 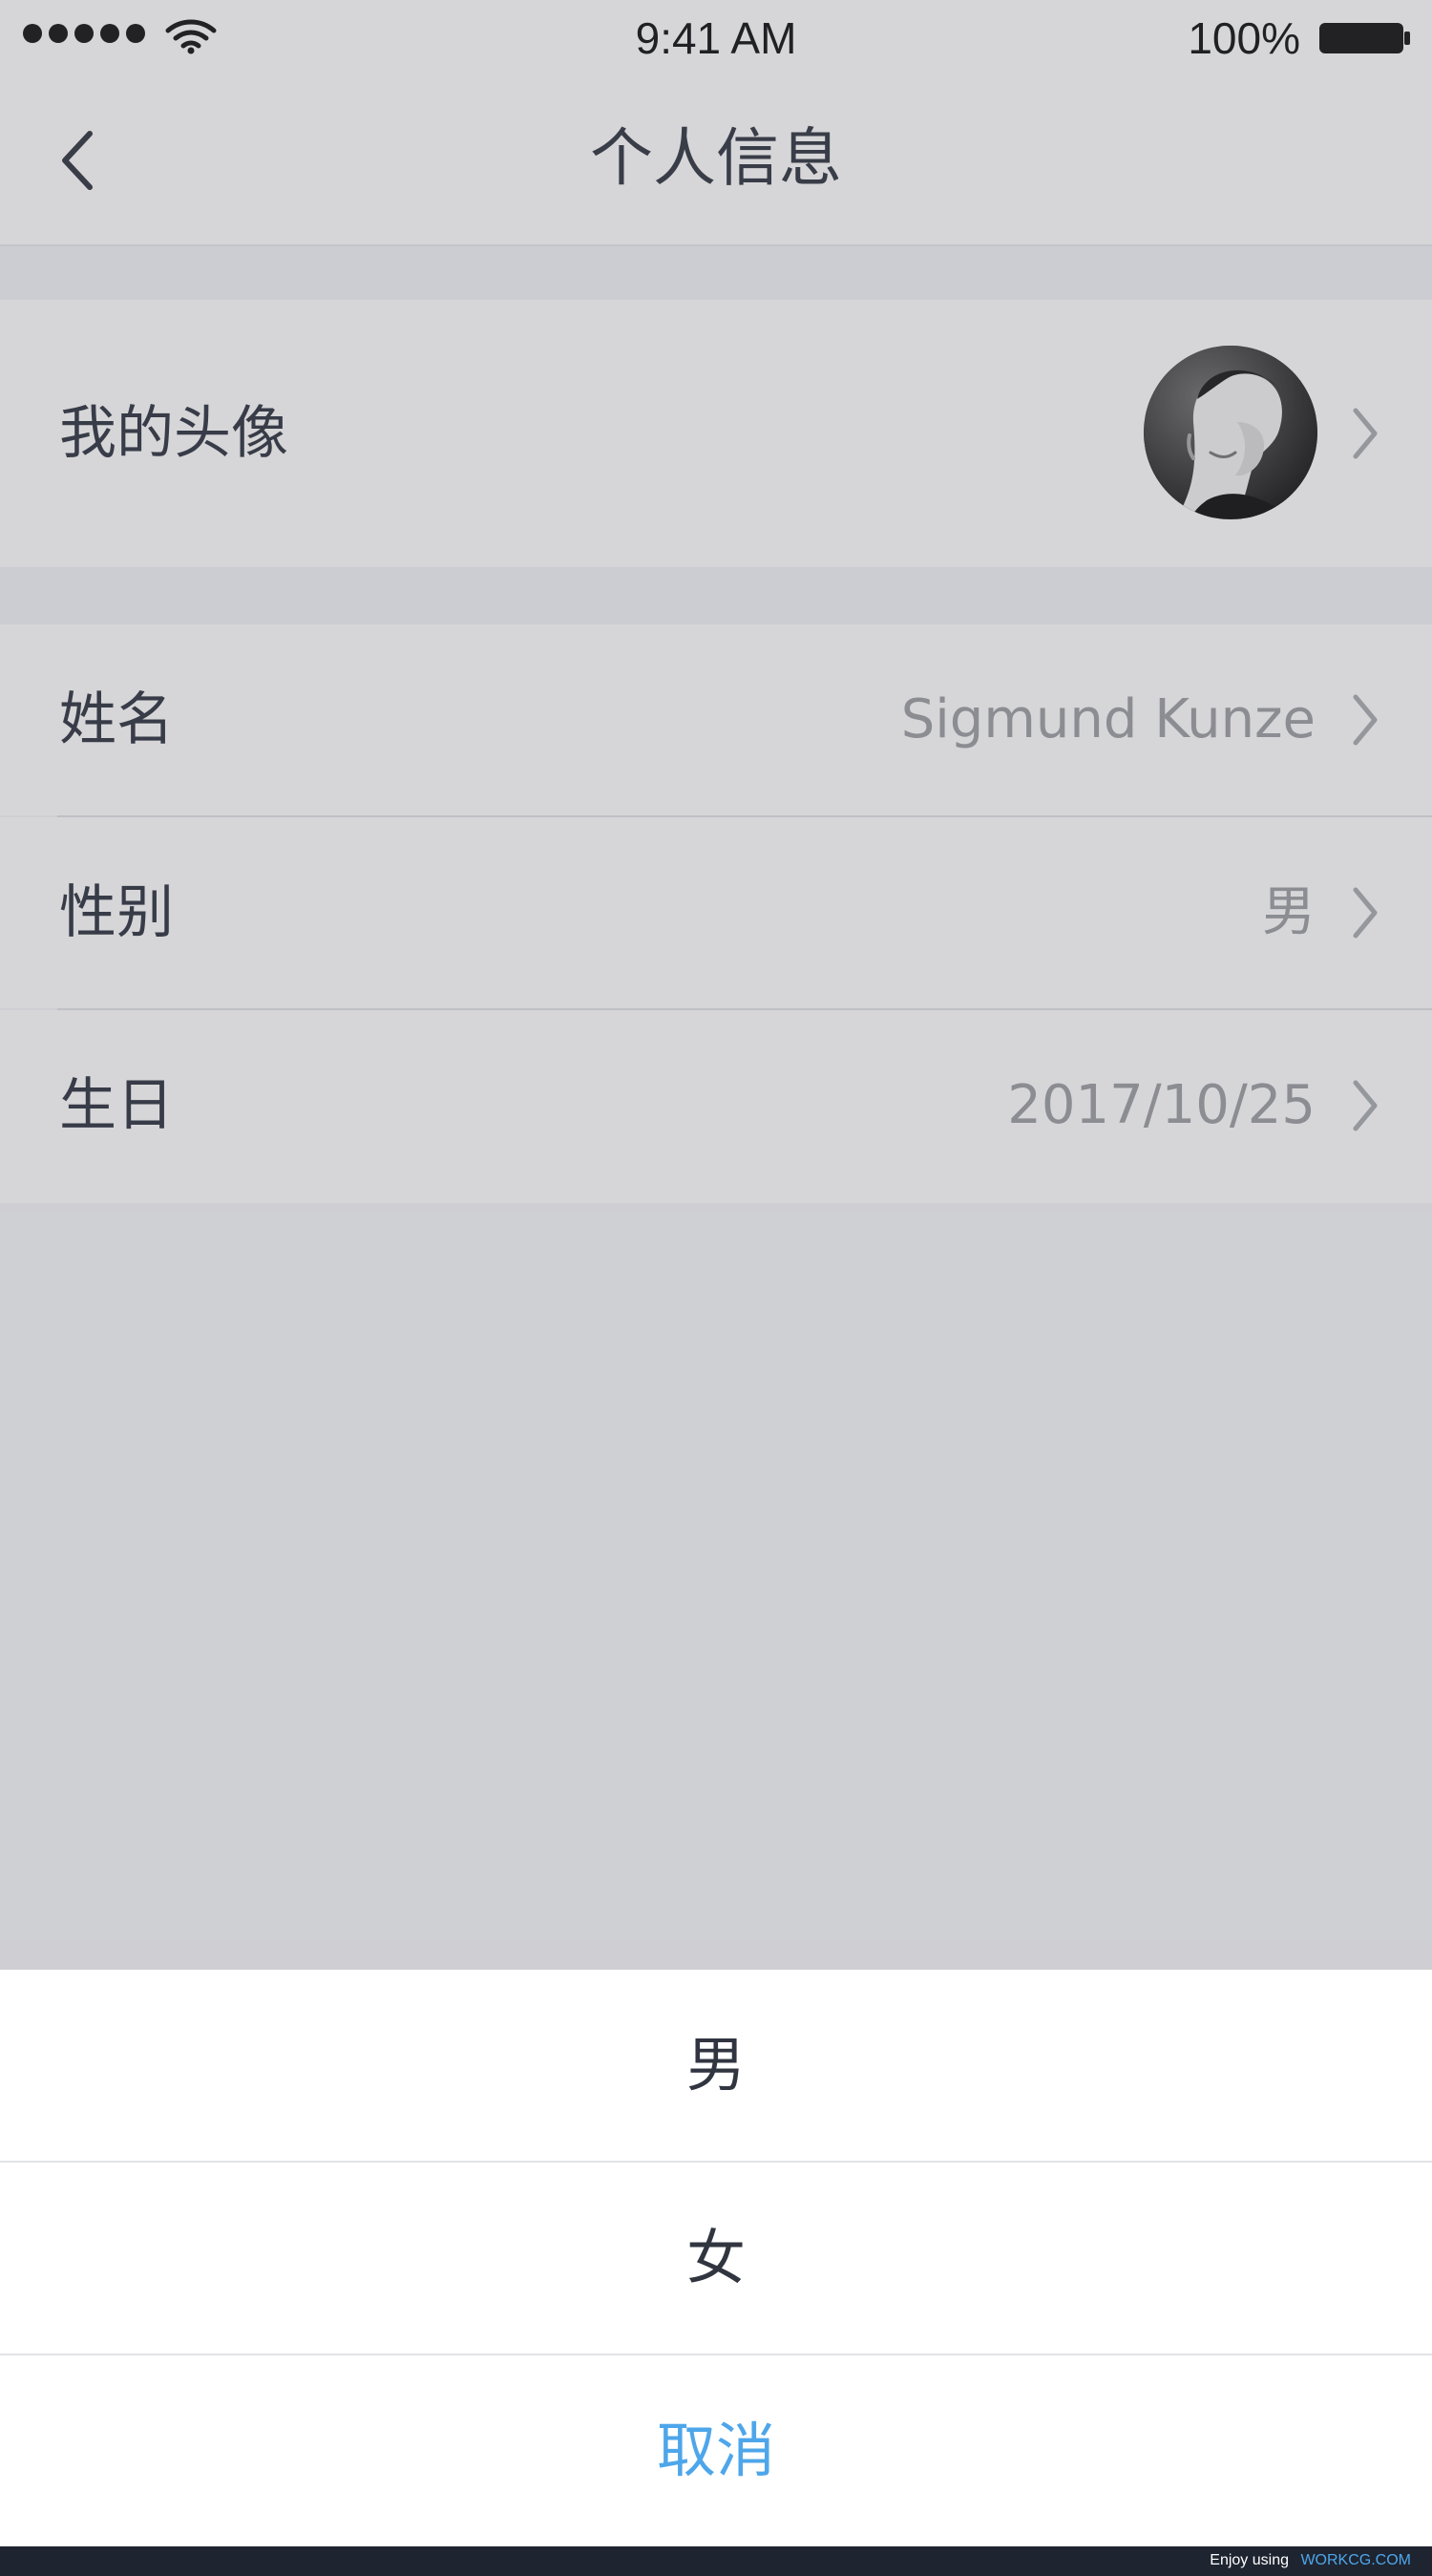 What do you see at coordinates (1161, 1105) in the screenshot?
I see `birthday-value: 2017/10/25` at bounding box center [1161, 1105].